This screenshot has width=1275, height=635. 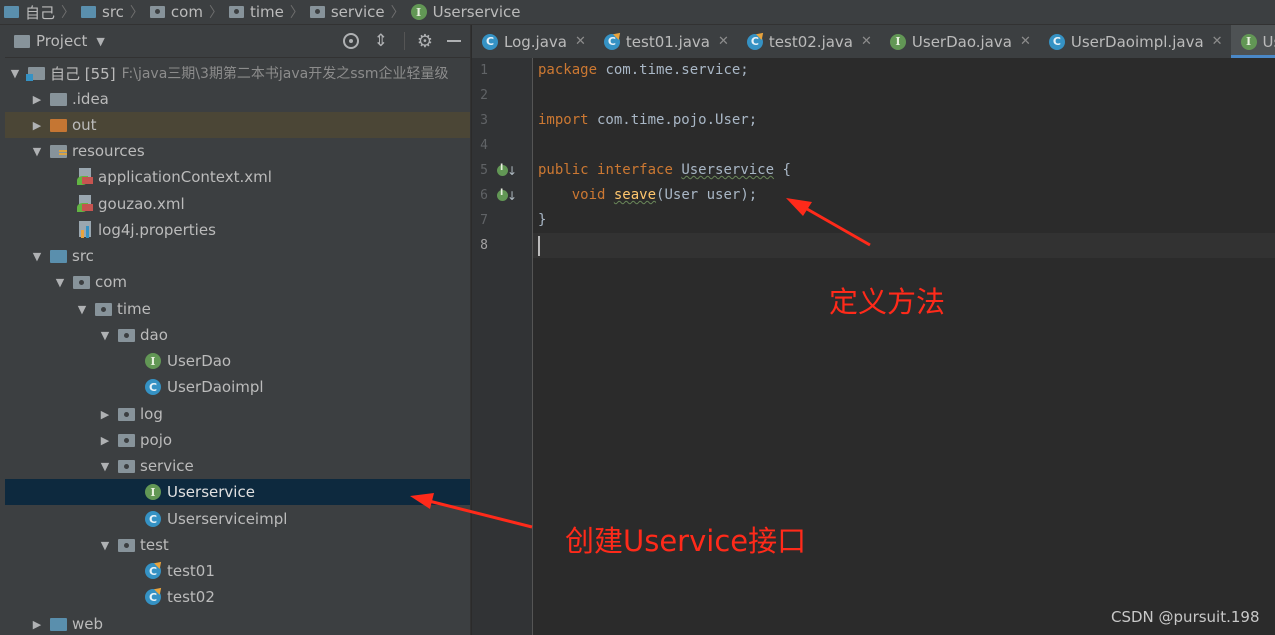 What do you see at coordinates (828, 222) in the screenshot?
I see `arrow-to-method` at bounding box center [828, 222].